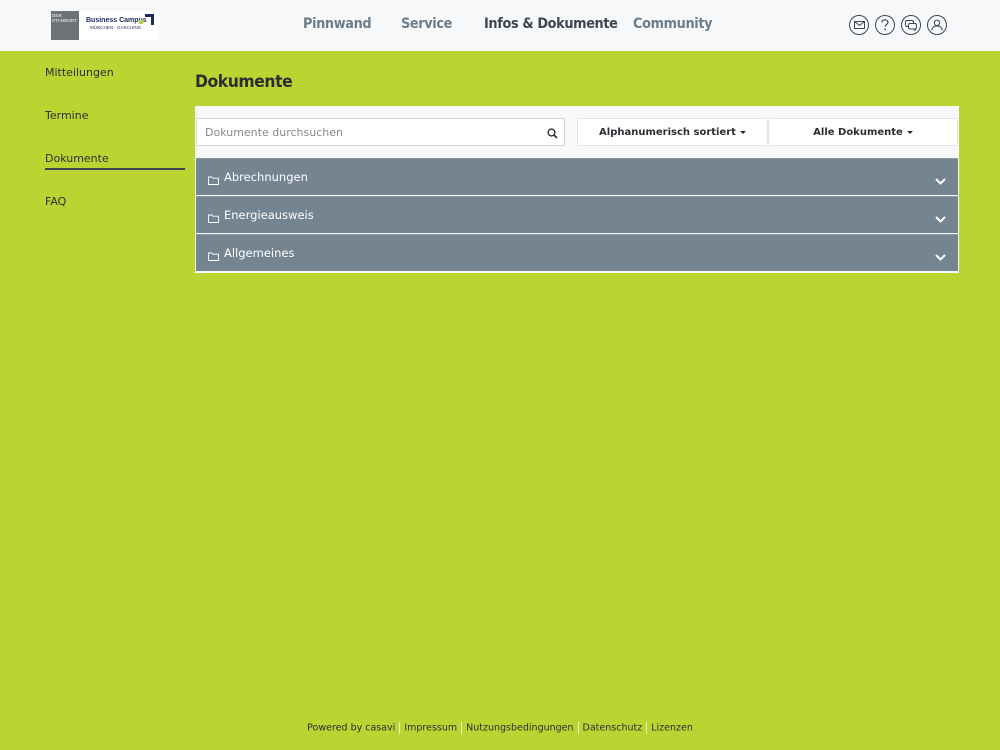 The image size is (1000, 750). I want to click on sort-dropdown: Alphanumerisch sortiert, so click(672, 132).